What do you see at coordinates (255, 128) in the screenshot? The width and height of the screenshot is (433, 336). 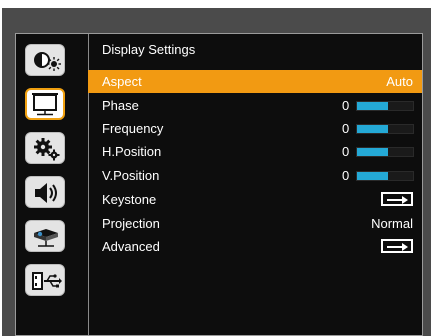 I see `menu-item-frequency: Frequency 0` at bounding box center [255, 128].